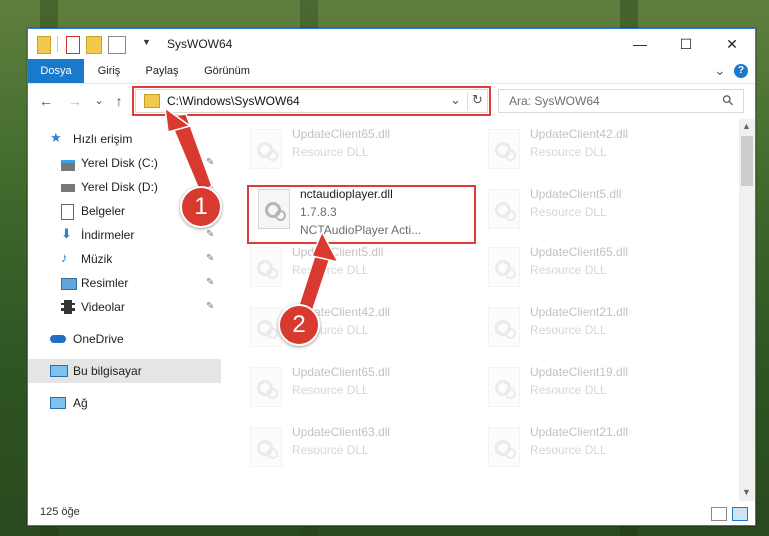 Image resolution: width=769 pixels, height=536 pixels. What do you see at coordinates (391, 44) in the screenshot?
I see `title-bar: ▼ SysWOW64 — ☐ ✕` at bounding box center [391, 44].